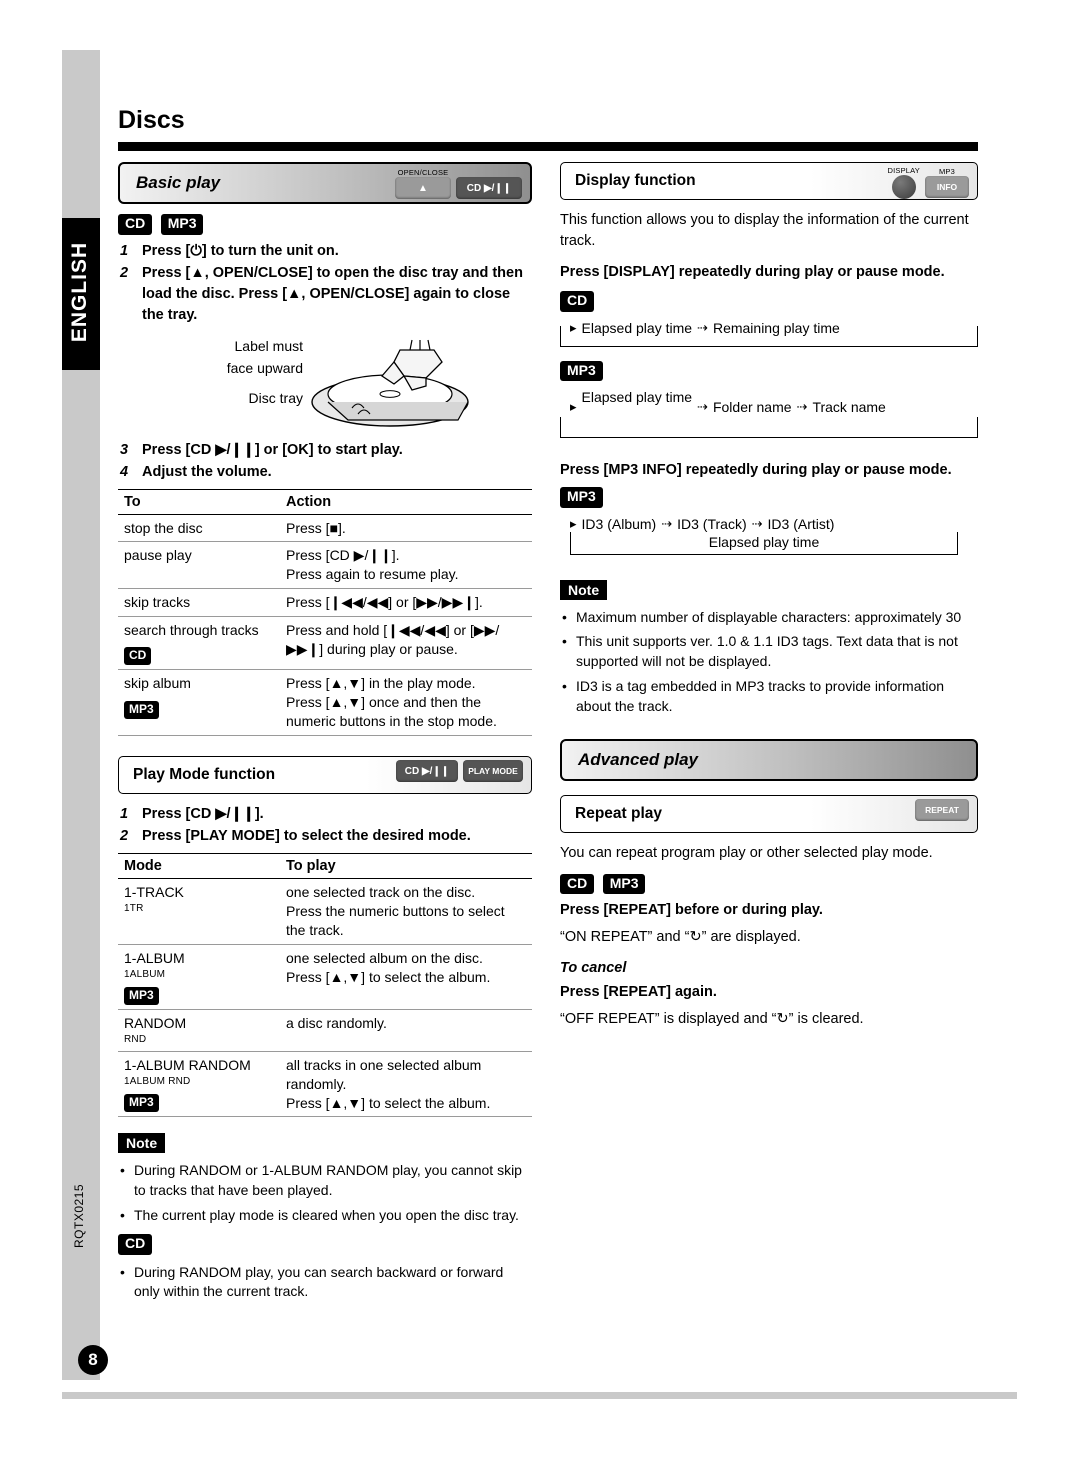 This screenshot has width=1080, height=1471. Describe the element at coordinates (325, 183) in the screenshot. I see `section-basic-play: Basic play OPEN/CLOSE ▲ CD ▶/❙❙` at that location.